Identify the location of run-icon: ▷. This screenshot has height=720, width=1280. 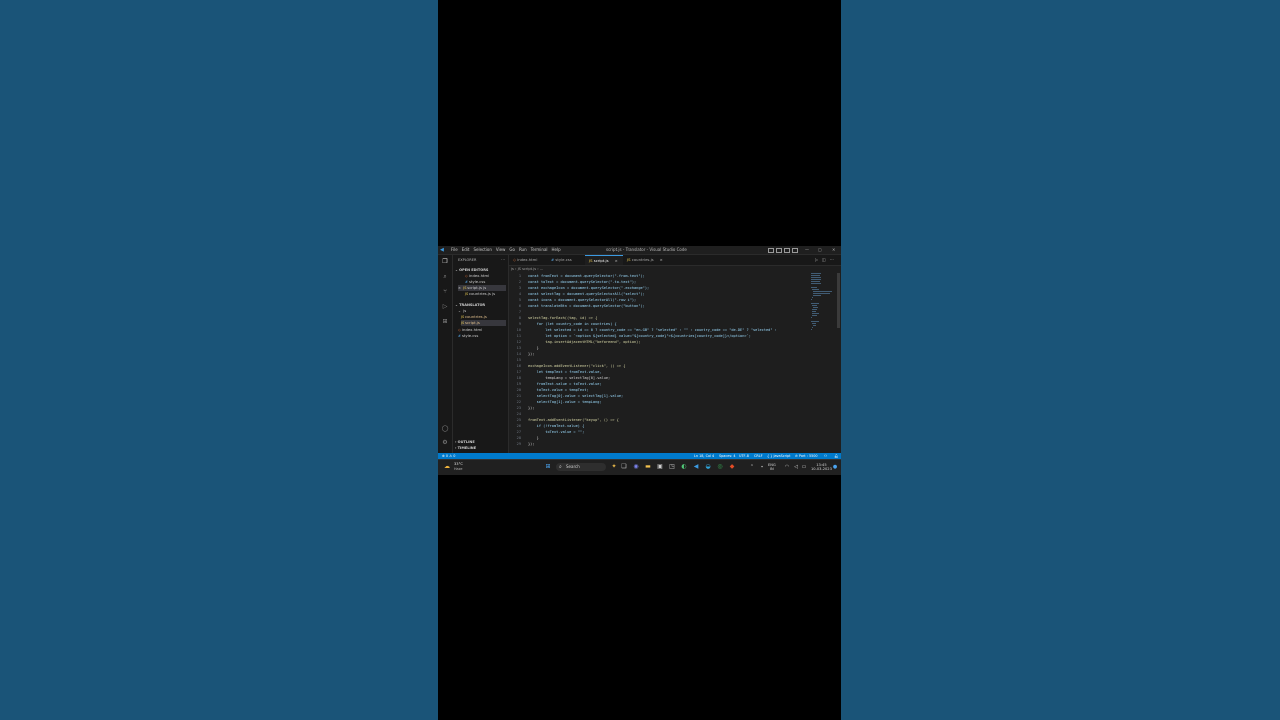
(816, 259).